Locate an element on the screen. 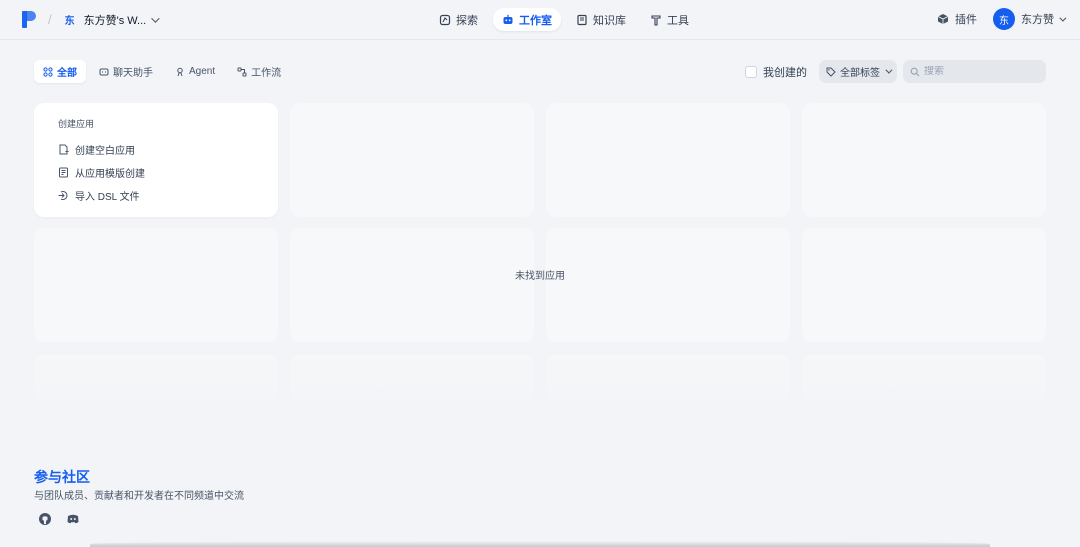 The width and height of the screenshot is (1080, 547). tag-filter-select: 全部标签 is located at coordinates (858, 71).